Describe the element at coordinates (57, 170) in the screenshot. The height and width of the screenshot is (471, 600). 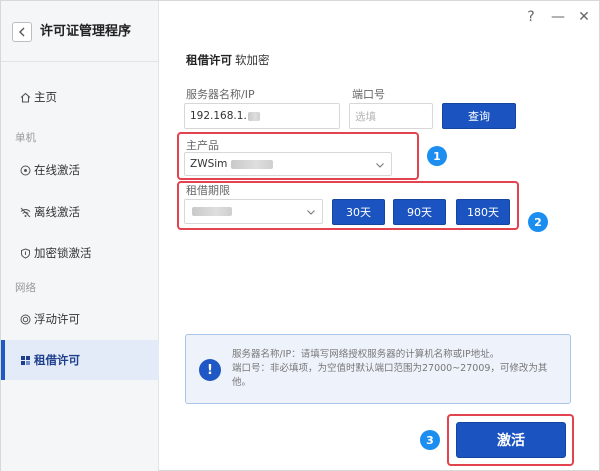
I see `sidebar-item-label: 在线激活` at that location.